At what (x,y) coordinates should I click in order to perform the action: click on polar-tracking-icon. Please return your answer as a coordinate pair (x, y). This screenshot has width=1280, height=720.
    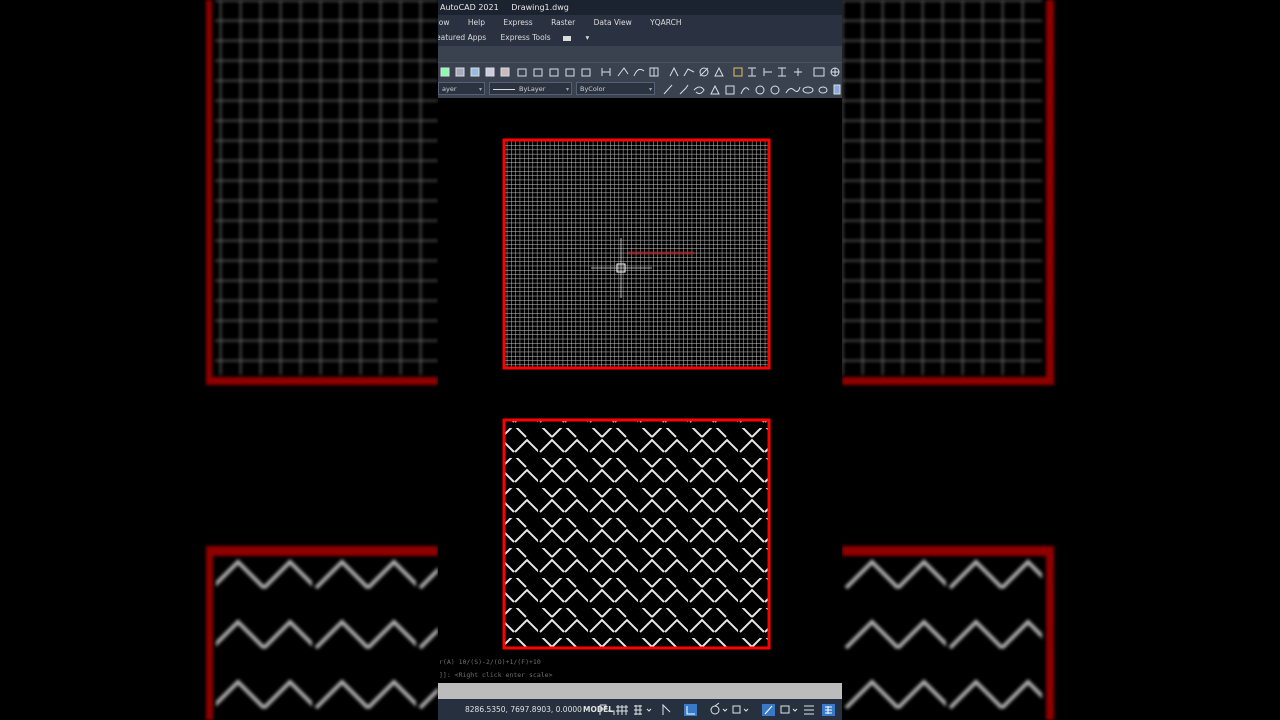
    Looking at the image, I should click on (719, 708).